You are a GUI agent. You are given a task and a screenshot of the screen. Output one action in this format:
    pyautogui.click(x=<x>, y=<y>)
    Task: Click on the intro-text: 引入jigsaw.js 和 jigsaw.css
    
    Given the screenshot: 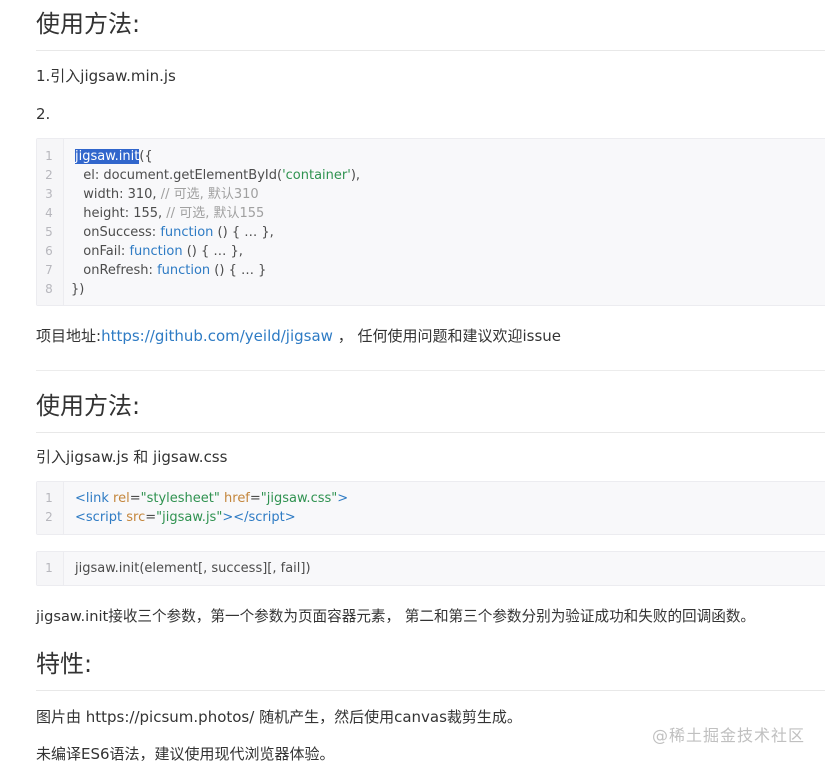 What is the action you would take?
    pyautogui.click(x=132, y=457)
    